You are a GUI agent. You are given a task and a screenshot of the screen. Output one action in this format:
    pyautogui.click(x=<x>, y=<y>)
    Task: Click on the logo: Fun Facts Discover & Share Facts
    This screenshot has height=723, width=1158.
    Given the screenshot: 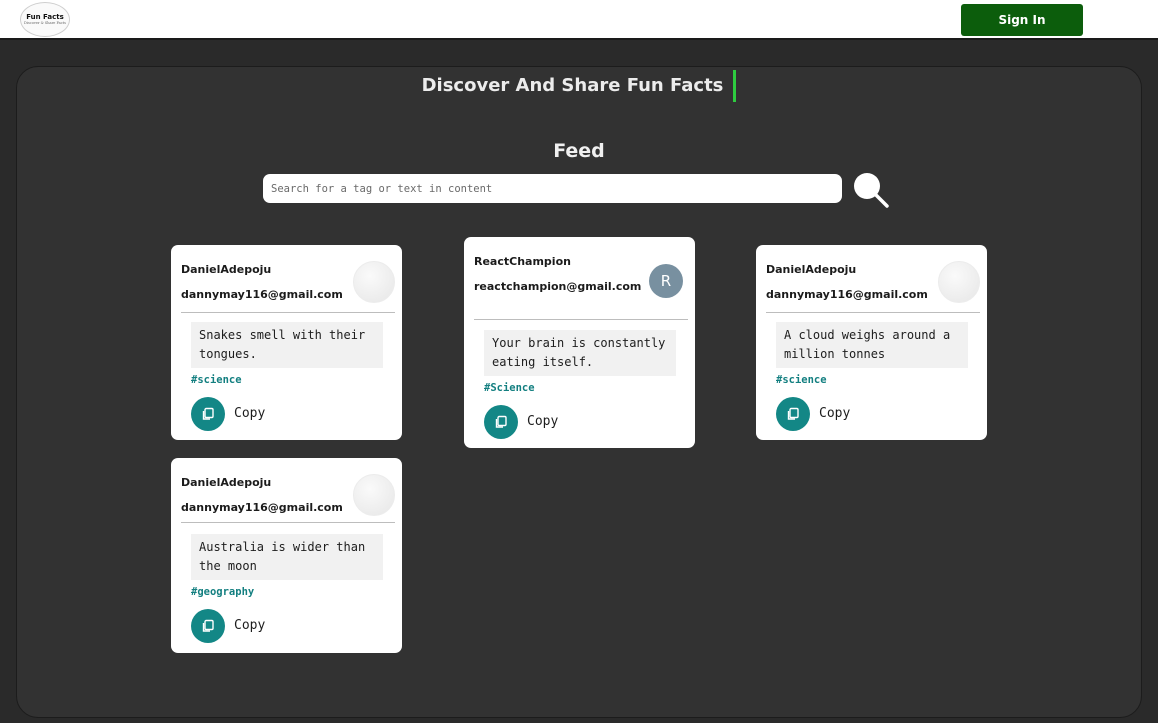 What is the action you would take?
    pyautogui.click(x=45, y=19)
    